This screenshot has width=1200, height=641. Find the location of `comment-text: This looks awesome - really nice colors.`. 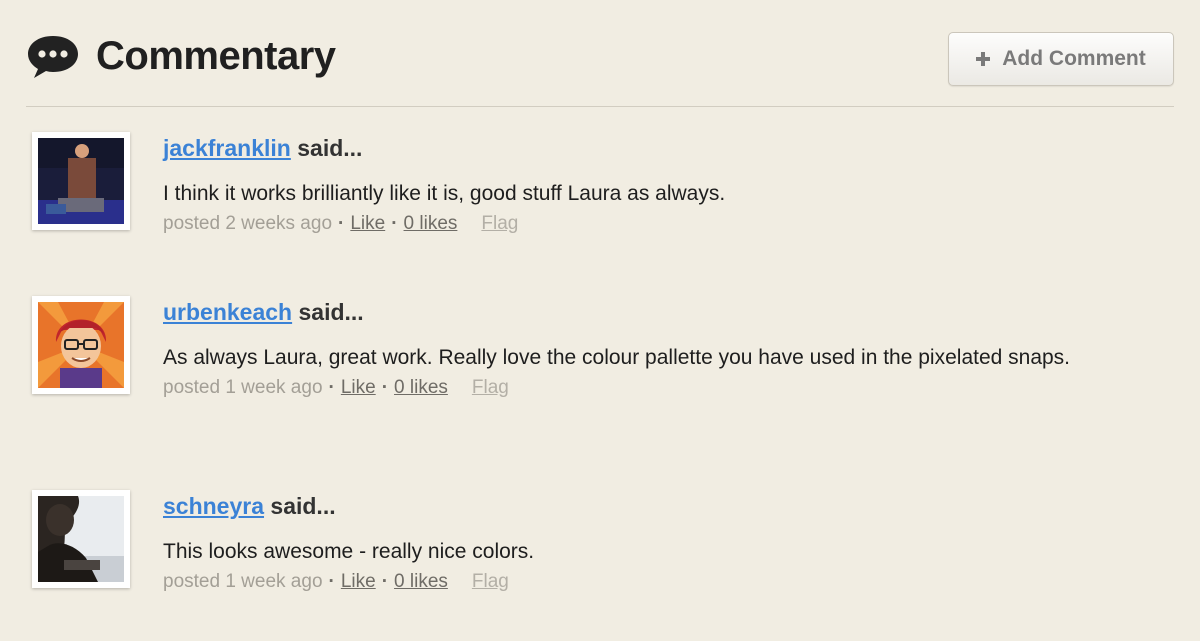

comment-text: This looks awesome - really nice colors. is located at coordinates (349, 551).